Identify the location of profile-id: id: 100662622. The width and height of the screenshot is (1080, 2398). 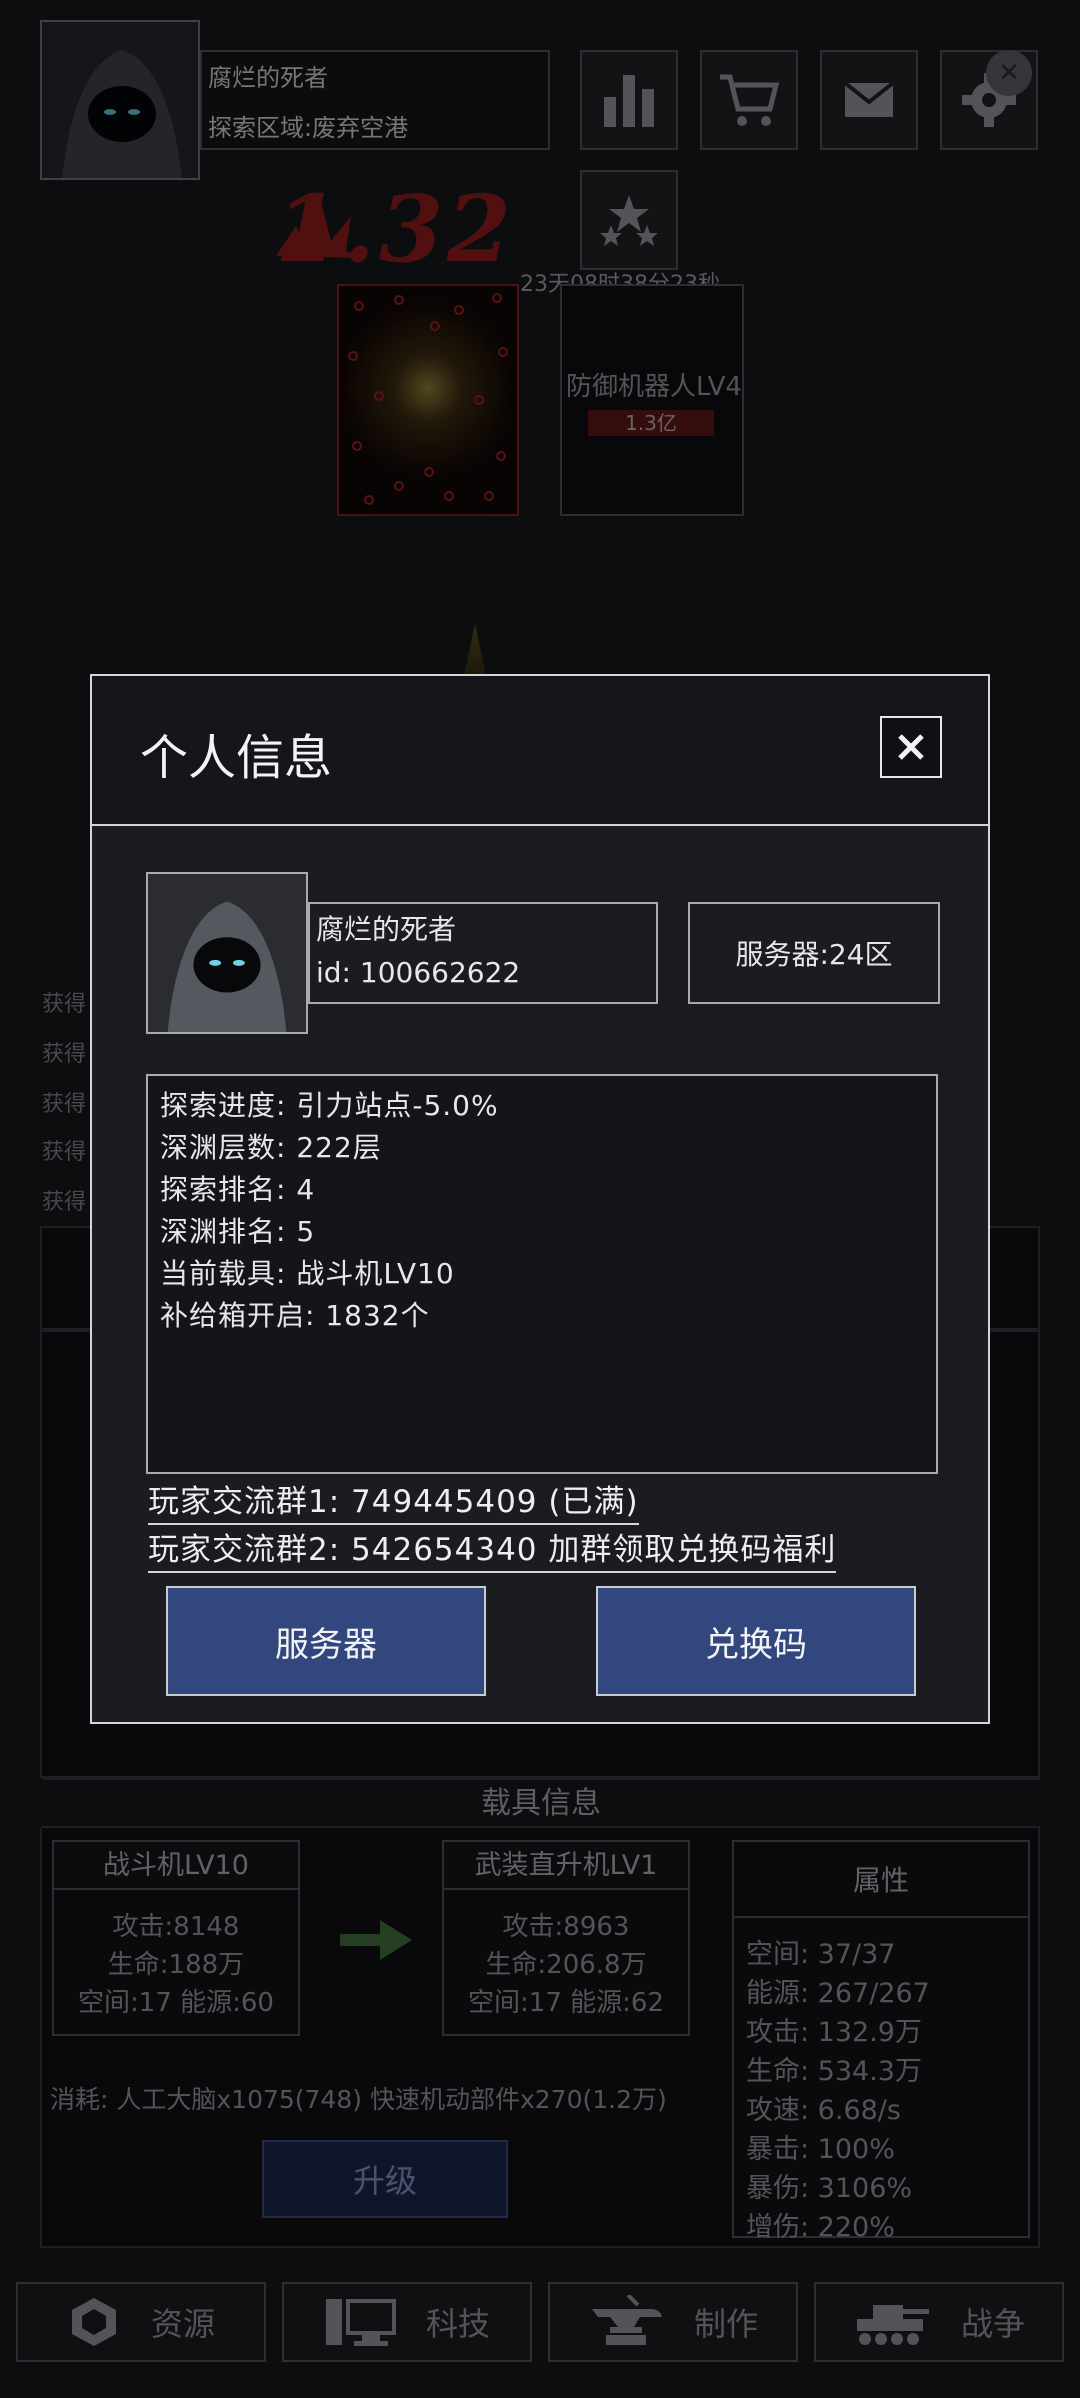
(418, 972).